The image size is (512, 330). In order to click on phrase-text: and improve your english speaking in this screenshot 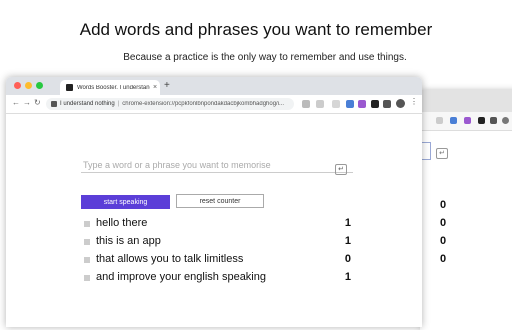, I will do `click(181, 277)`.